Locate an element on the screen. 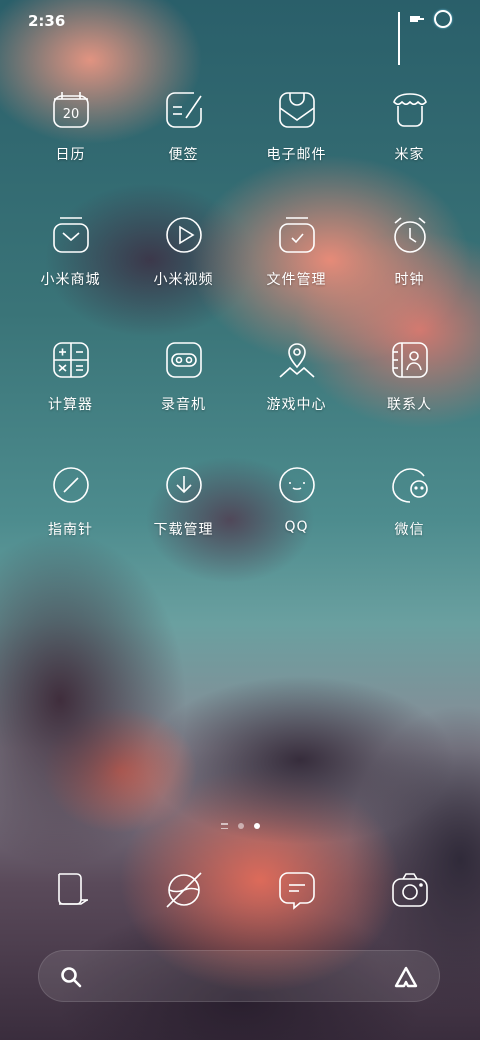 This screenshot has height=1040, width=480. dock-phone is located at coordinates (70, 890).